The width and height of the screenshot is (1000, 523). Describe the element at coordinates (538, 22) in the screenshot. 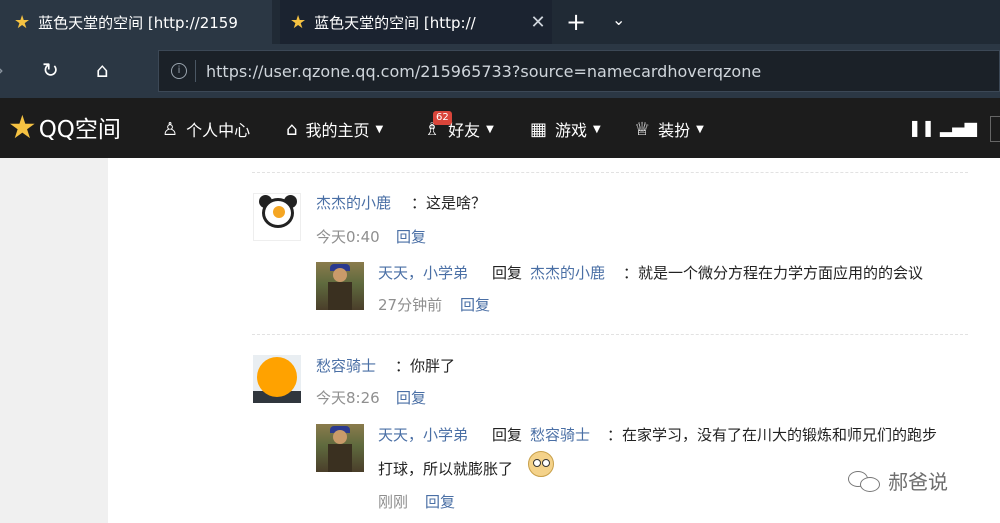

I see `close-icon: ✕` at that location.